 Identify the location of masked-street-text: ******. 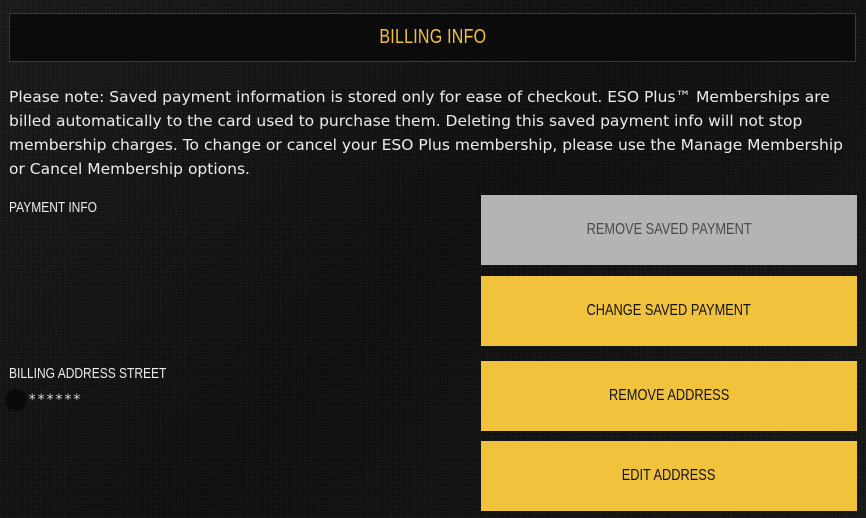
(55, 400).